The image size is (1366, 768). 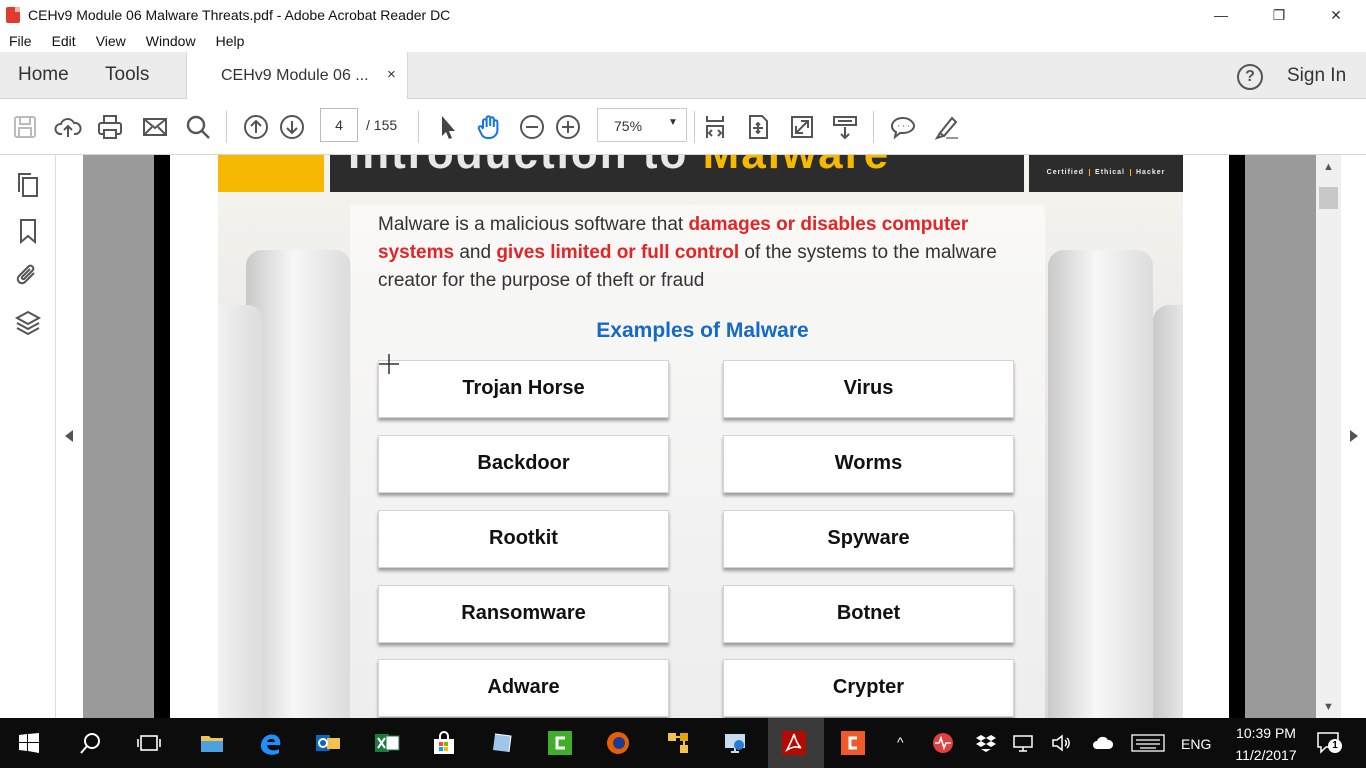 What do you see at coordinates (29, 743) in the screenshot?
I see `windows-start-icon` at bounding box center [29, 743].